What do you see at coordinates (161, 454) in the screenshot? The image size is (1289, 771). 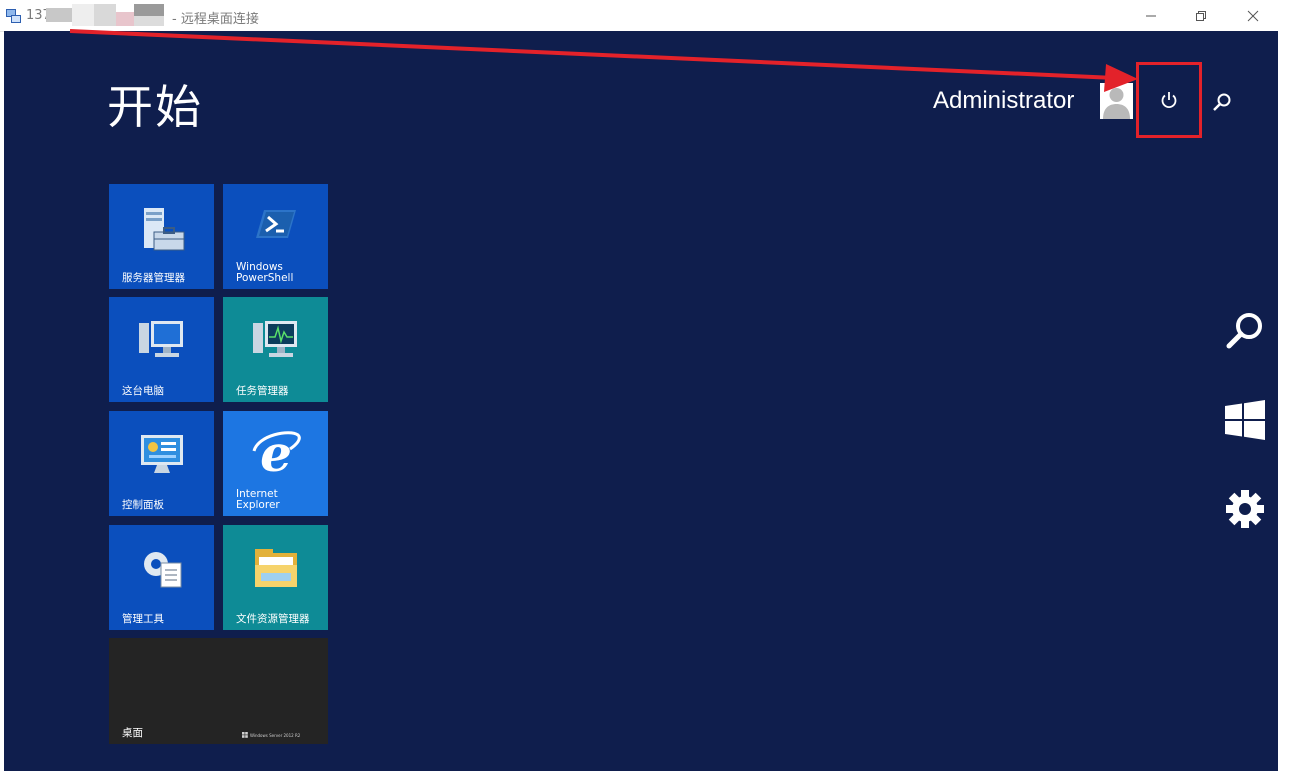 I see `control-panel-icon` at bounding box center [161, 454].